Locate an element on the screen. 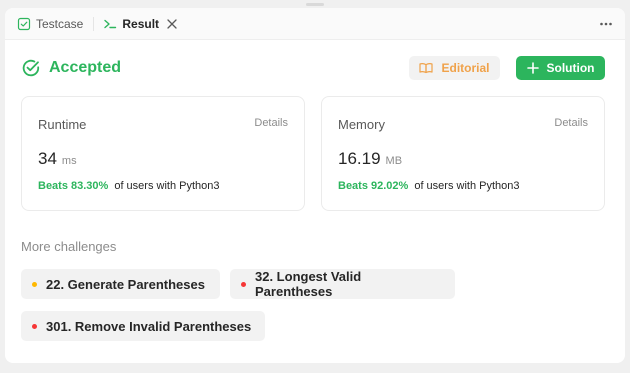 The width and height of the screenshot is (630, 373). tab-result: Result is located at coordinates (140, 24).